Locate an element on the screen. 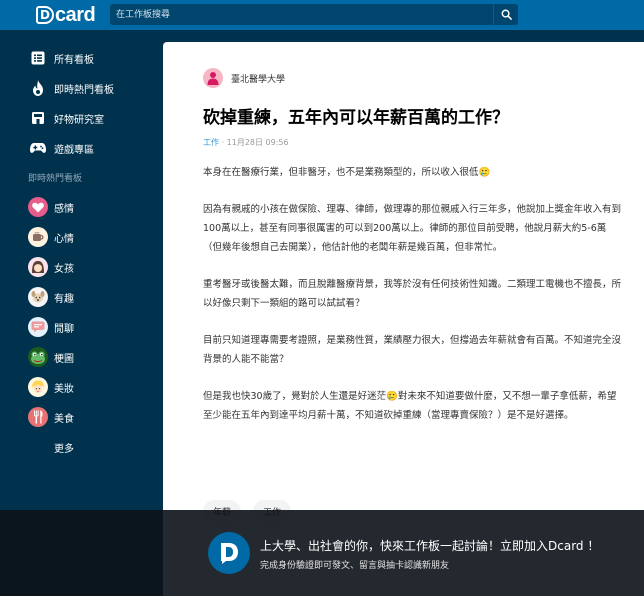  sidebar-item-label: 遊戲專區 is located at coordinates (74, 150).